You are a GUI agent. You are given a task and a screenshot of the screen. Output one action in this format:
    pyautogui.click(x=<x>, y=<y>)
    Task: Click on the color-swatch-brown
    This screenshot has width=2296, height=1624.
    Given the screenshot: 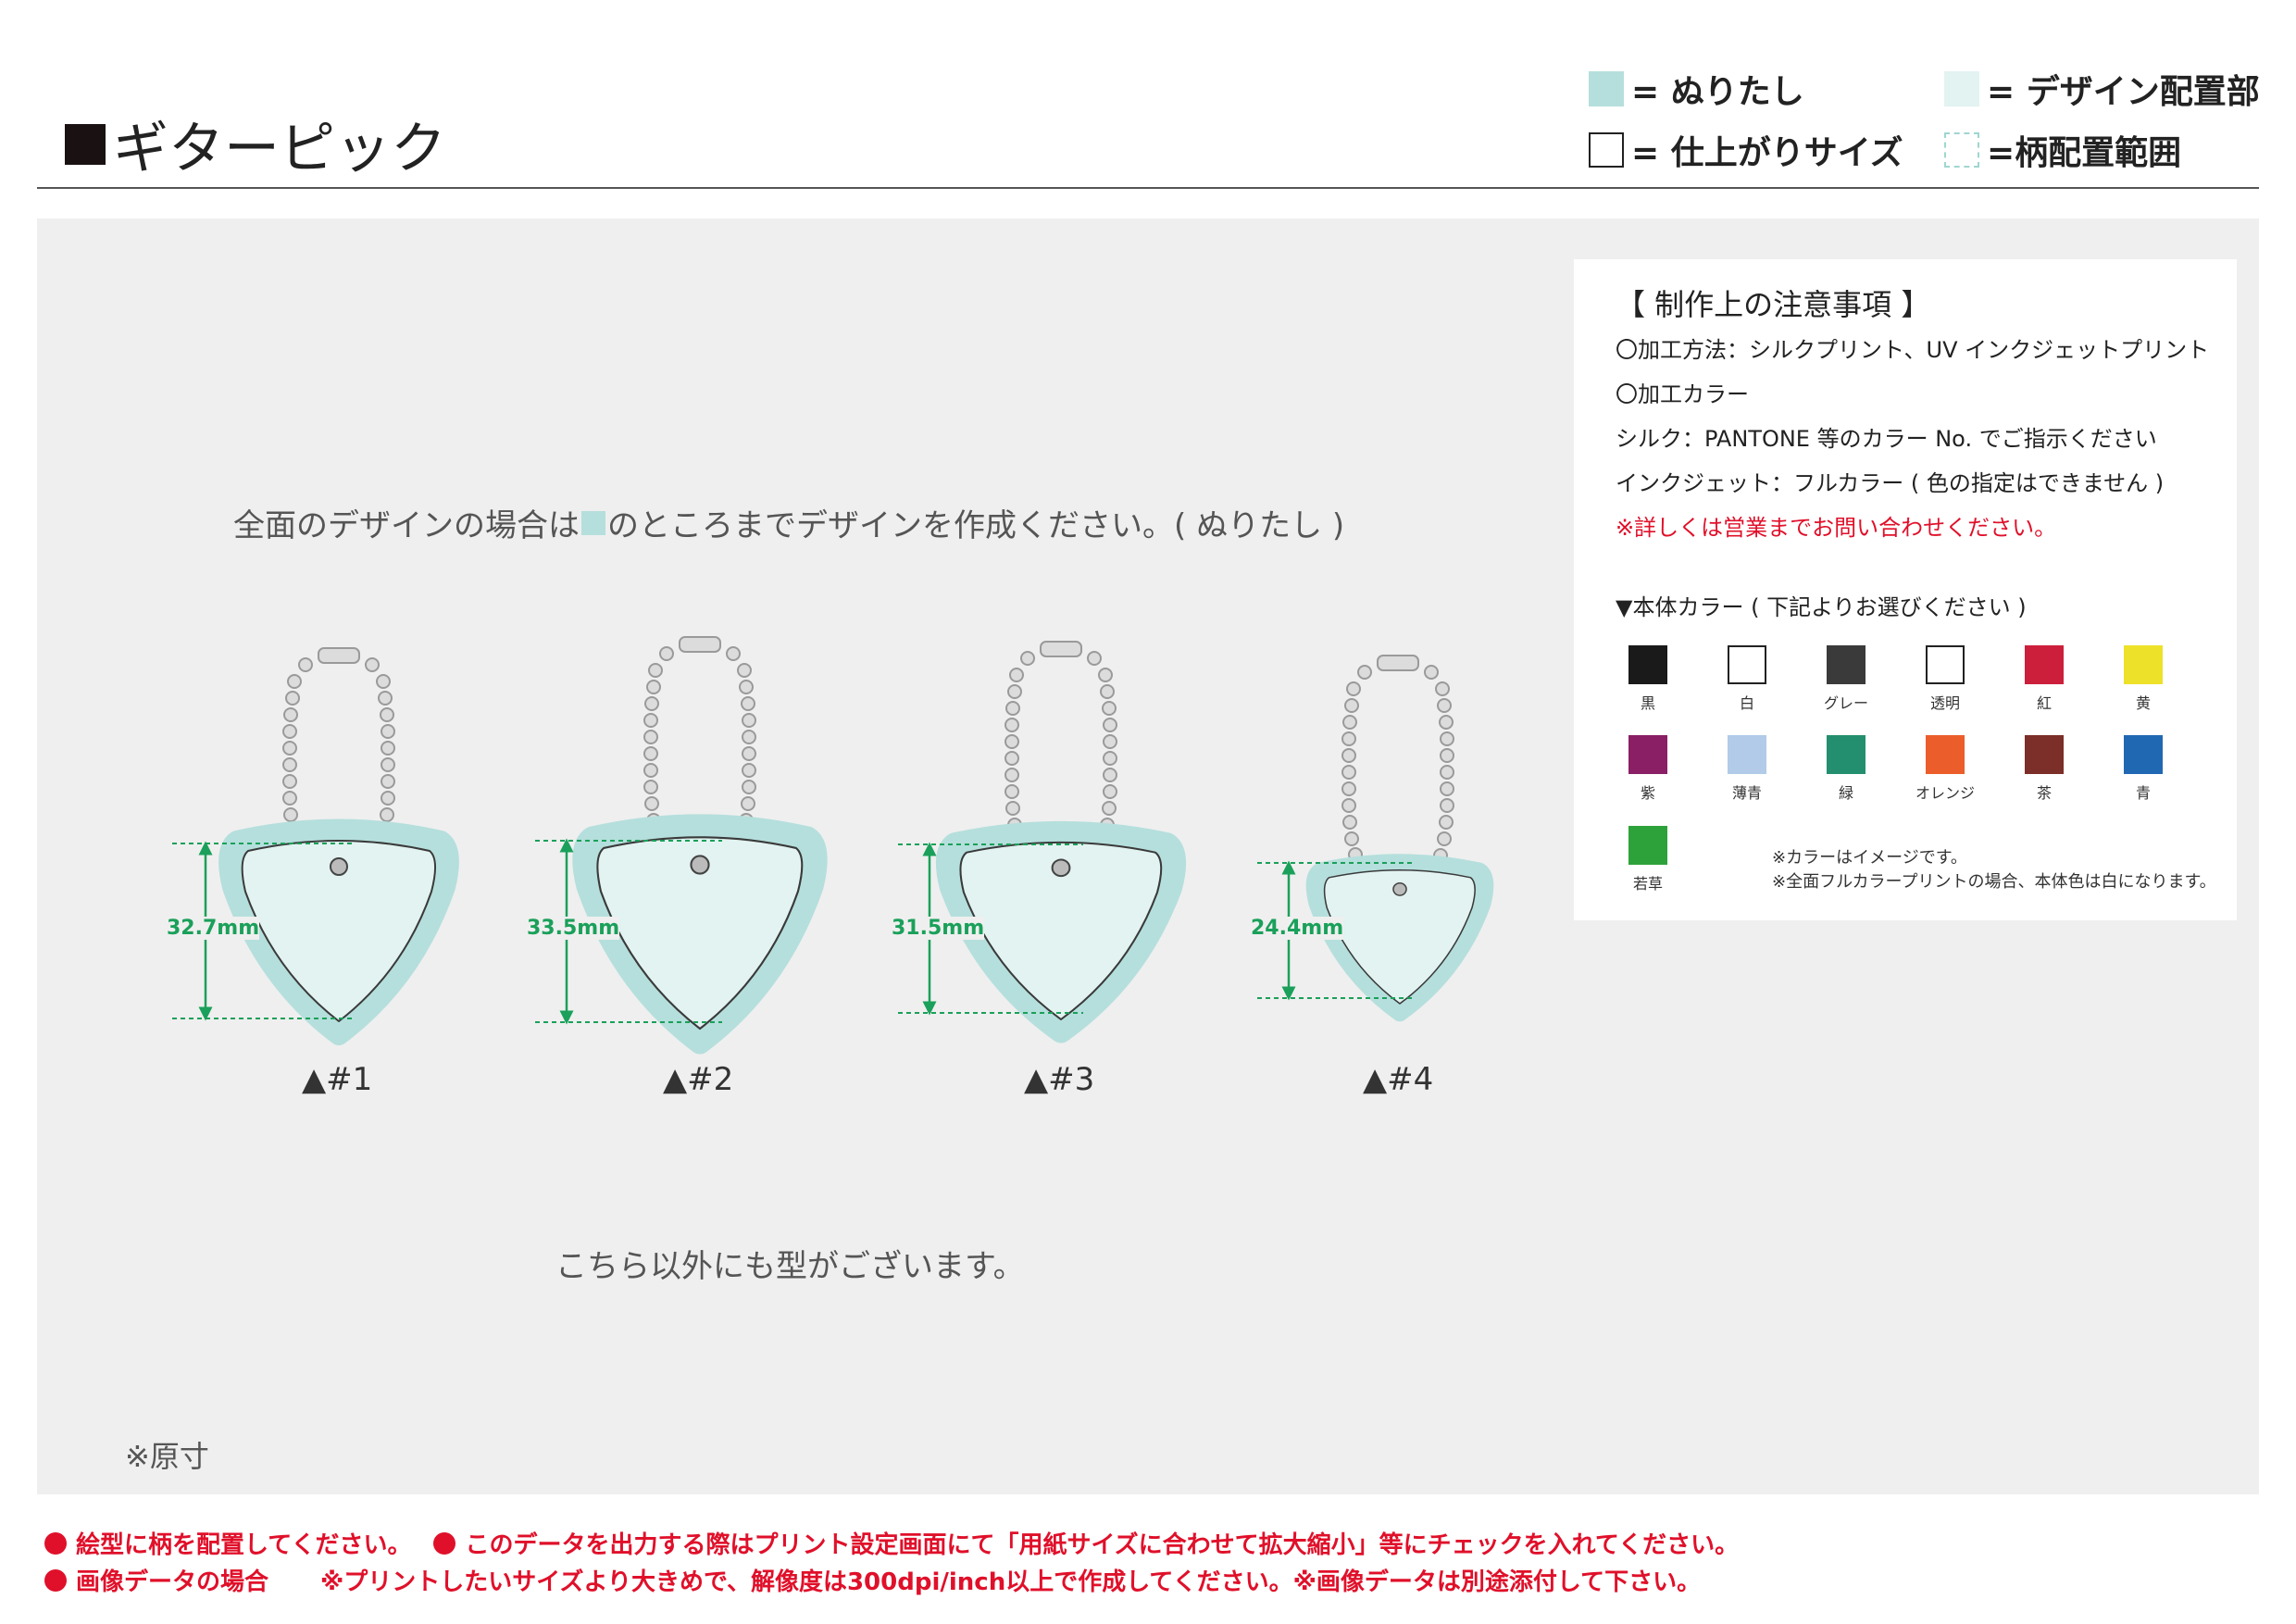 What is the action you would take?
    pyautogui.click(x=2044, y=754)
    